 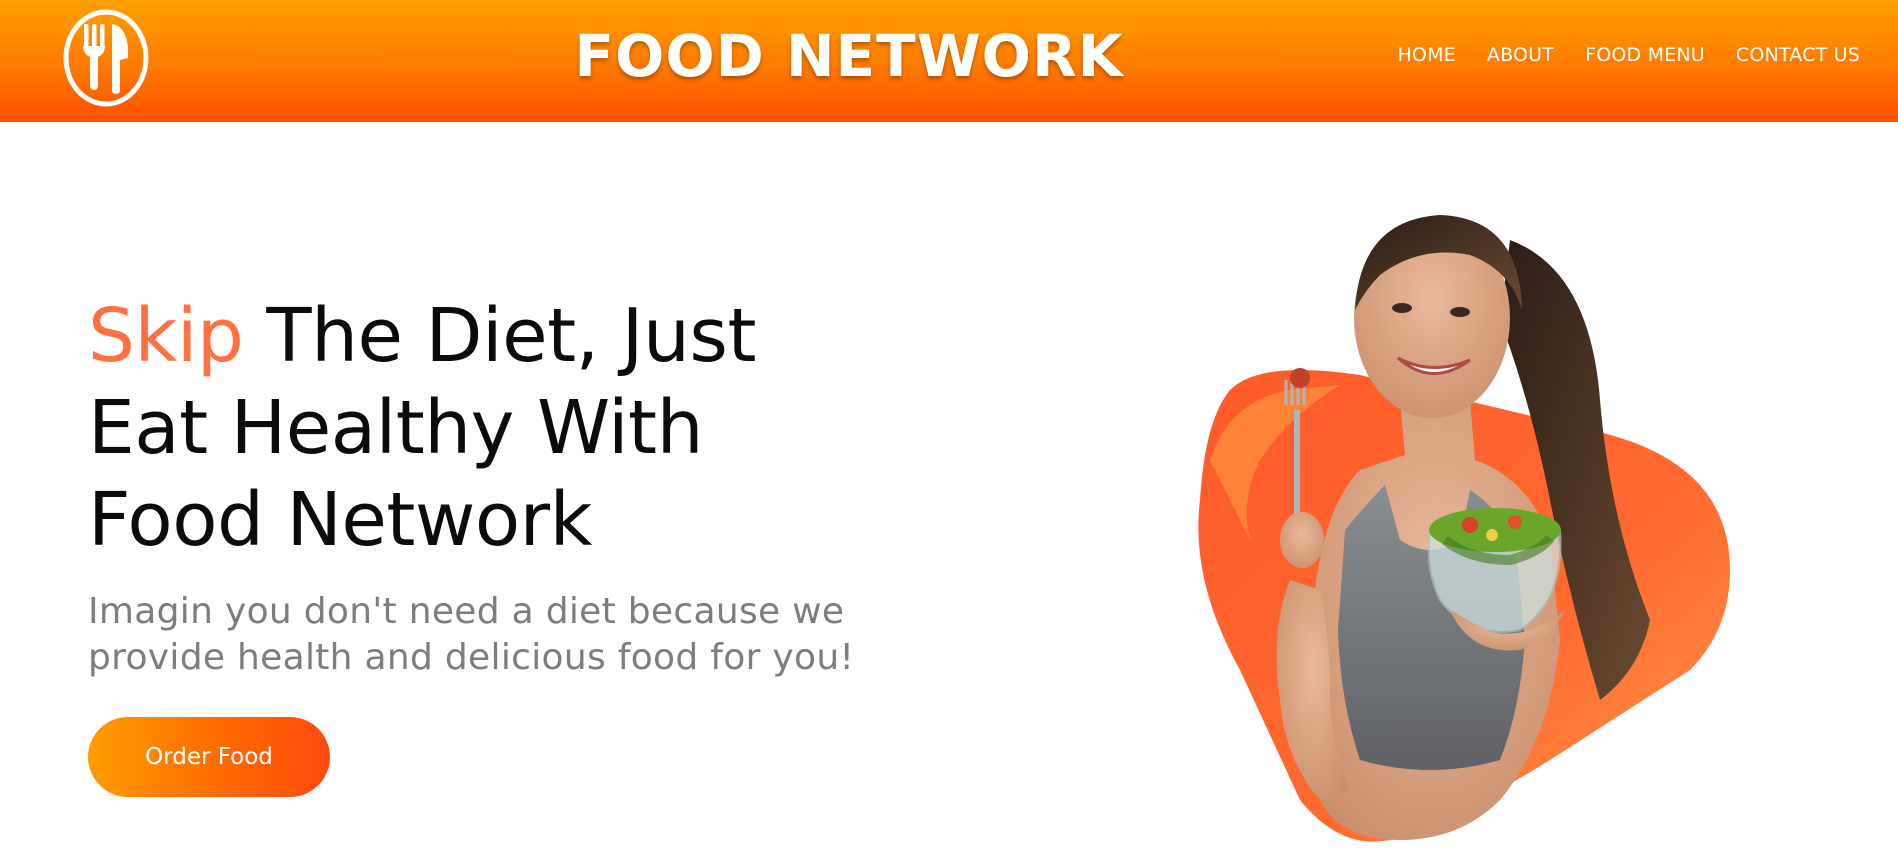 I want to click on subtext-line1: Imagin you don't need a diet because we, so click(x=466, y=611).